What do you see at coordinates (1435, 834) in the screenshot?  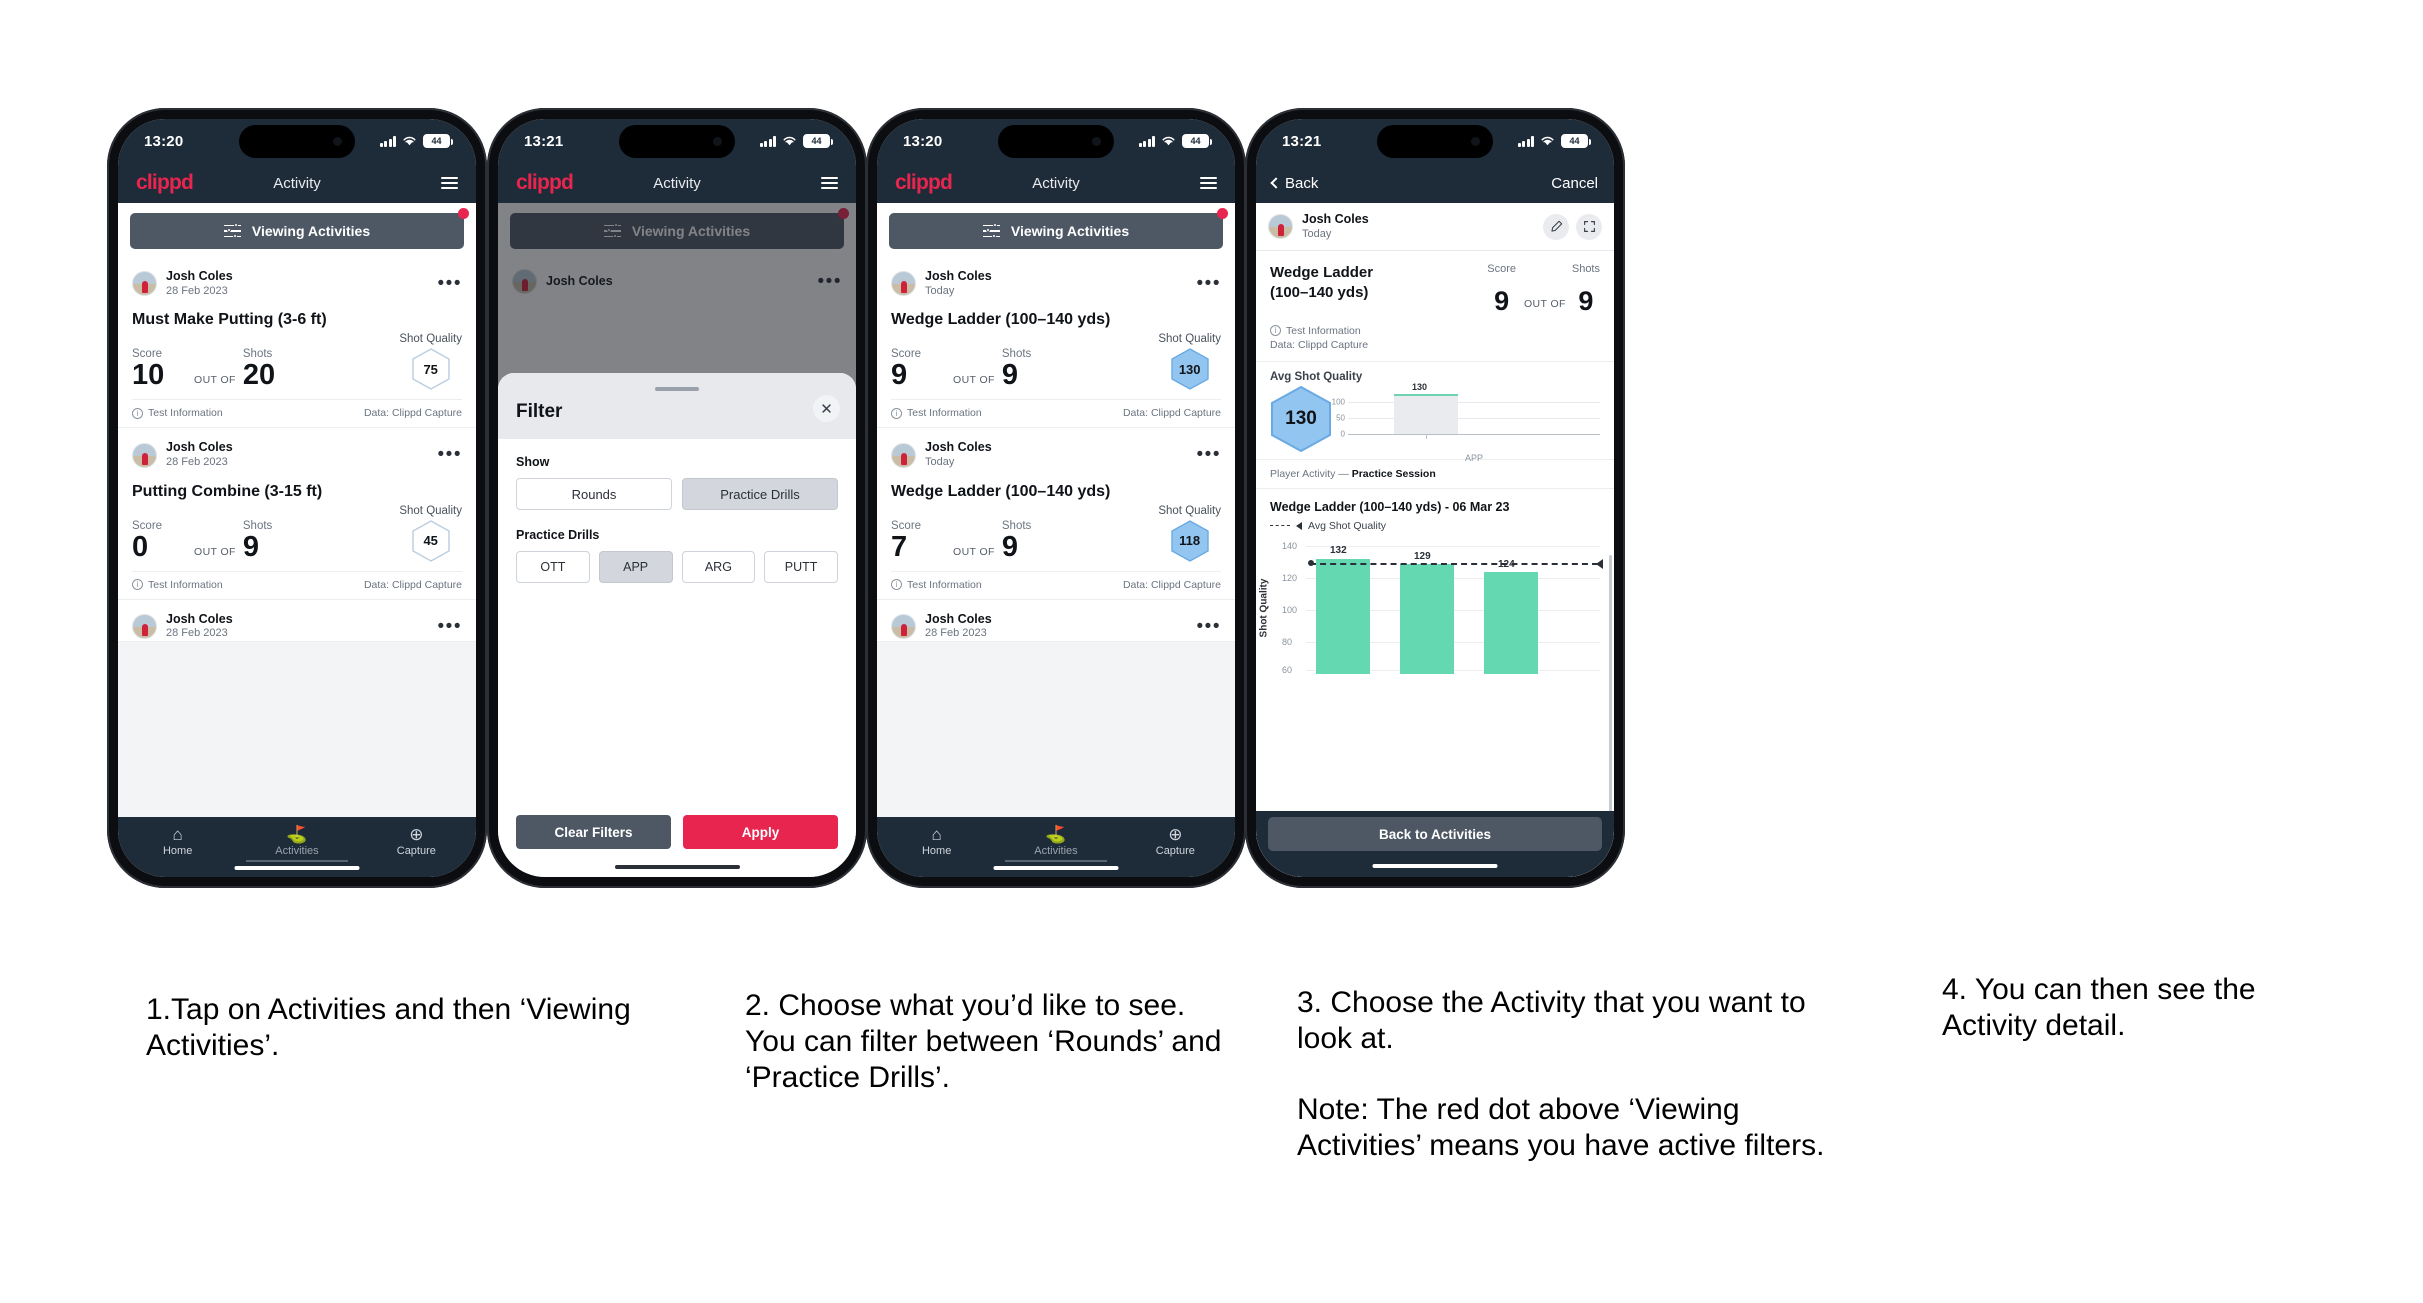 I see `back-to-activities-button: Back to Activities` at bounding box center [1435, 834].